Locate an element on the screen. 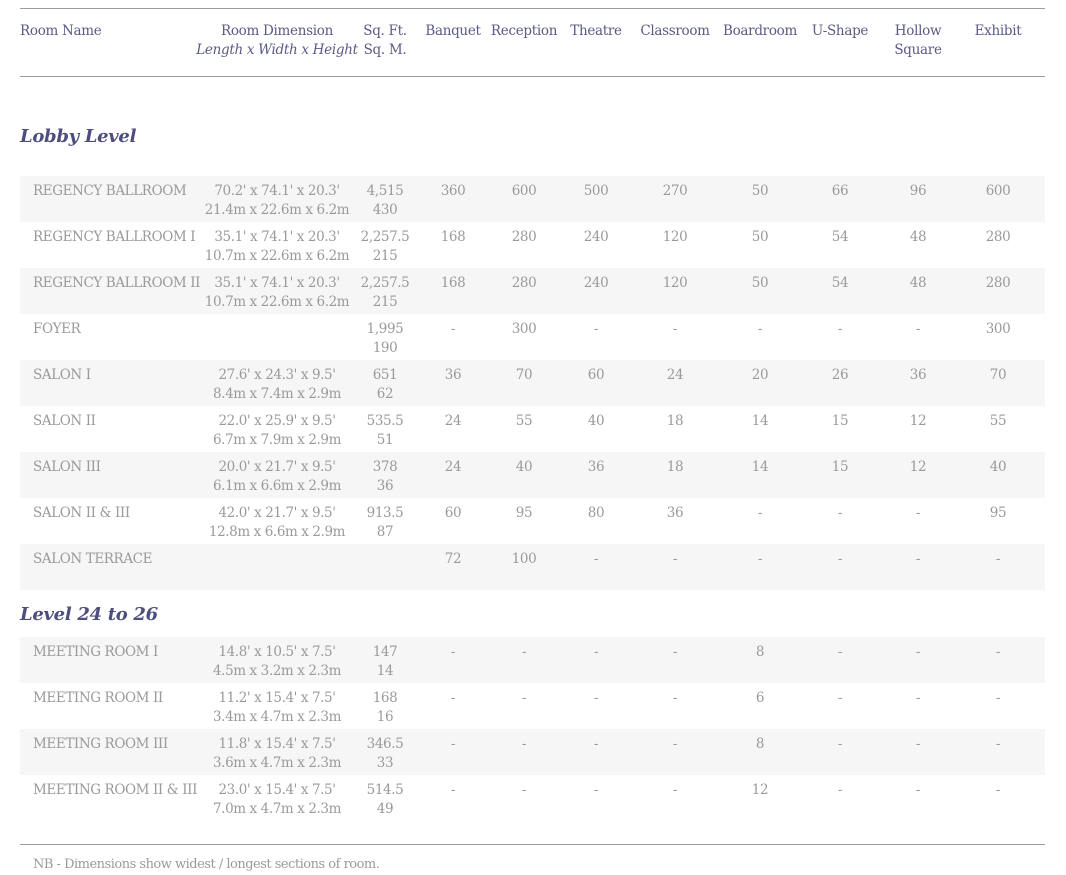 The height and width of the screenshot is (875, 1066). capacity-ushape: 54 is located at coordinates (840, 237).